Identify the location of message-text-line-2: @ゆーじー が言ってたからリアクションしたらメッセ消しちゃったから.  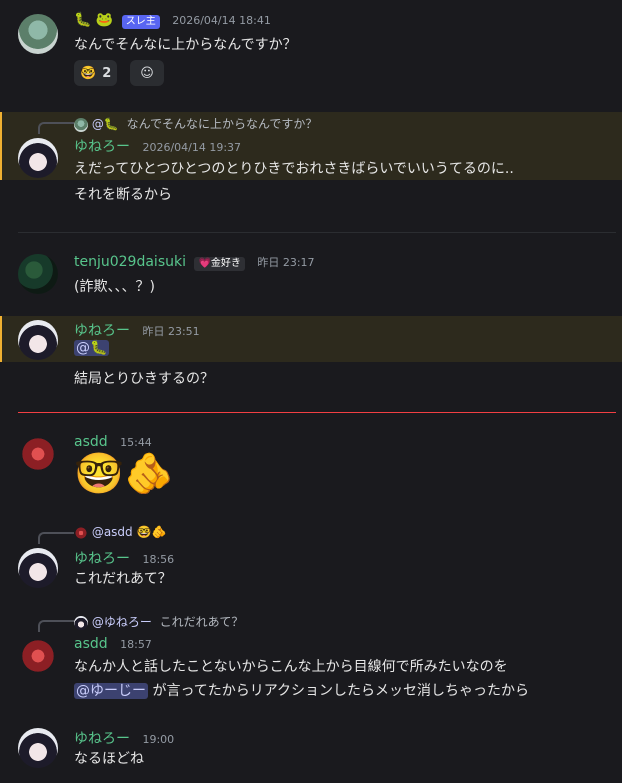
(301, 690).